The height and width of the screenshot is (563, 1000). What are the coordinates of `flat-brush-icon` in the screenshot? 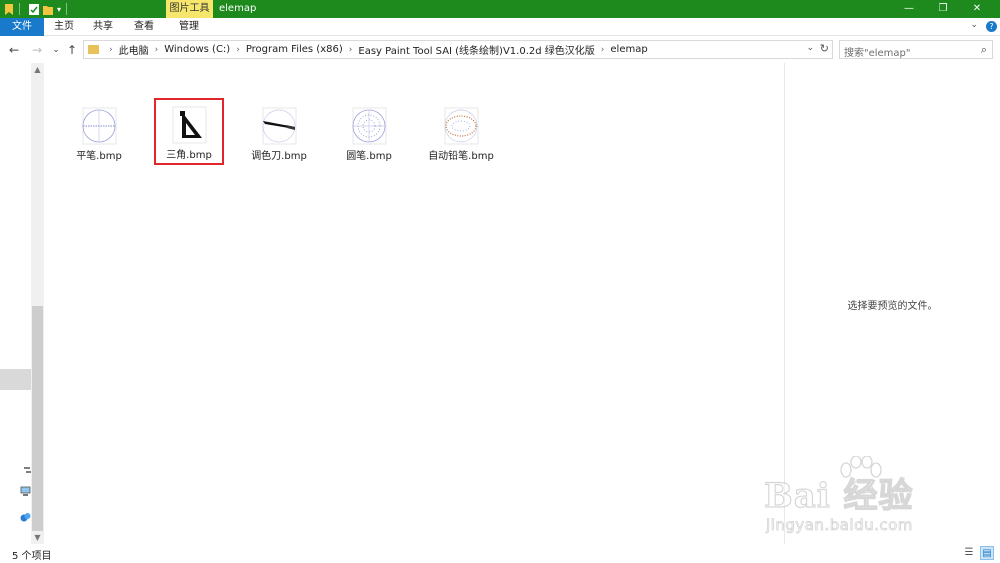 It's located at (99, 126).